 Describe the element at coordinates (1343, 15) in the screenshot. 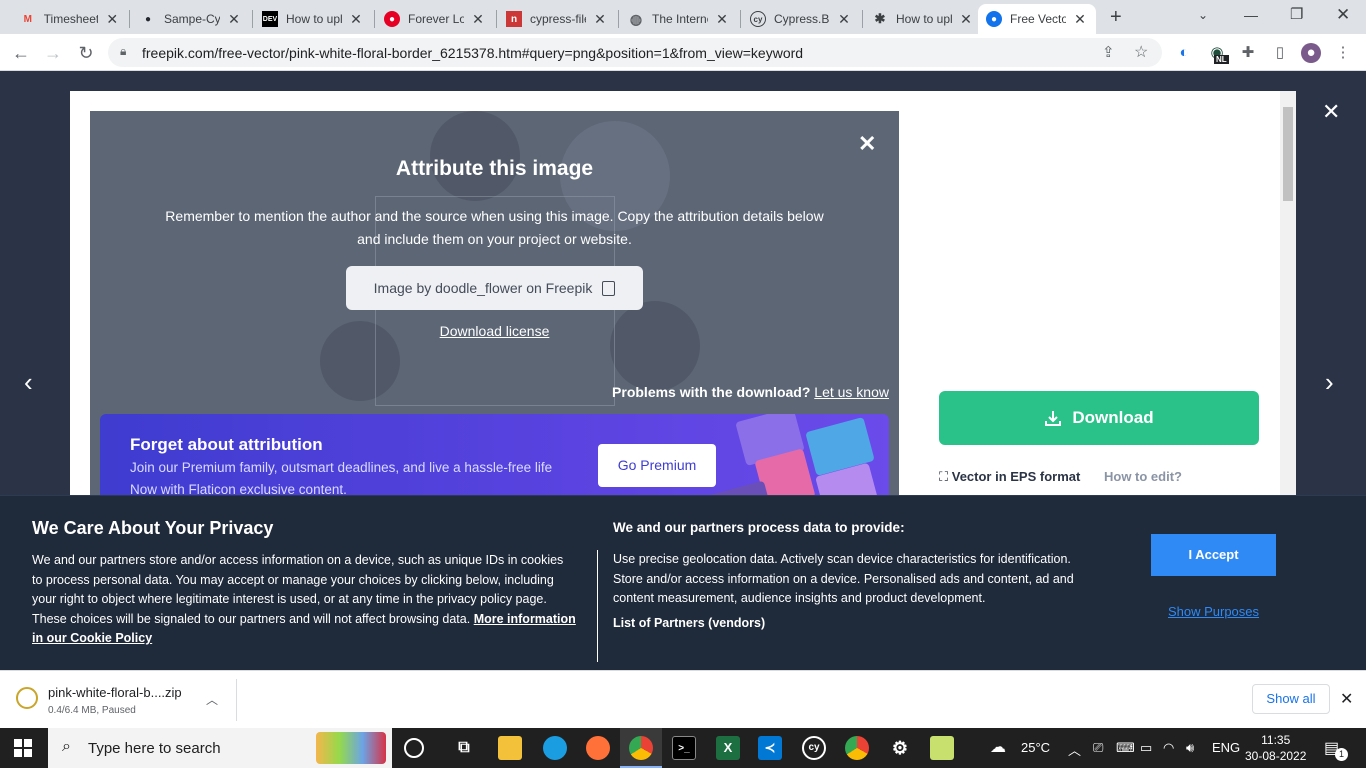

I see `close-window-icon: ✕` at that location.